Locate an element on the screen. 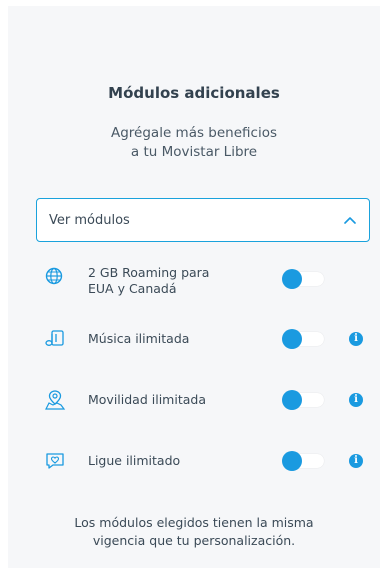 Image resolution: width=390 pixels, height=572 pixels. module-label-musica: Música ilimitada is located at coordinates (139, 338).